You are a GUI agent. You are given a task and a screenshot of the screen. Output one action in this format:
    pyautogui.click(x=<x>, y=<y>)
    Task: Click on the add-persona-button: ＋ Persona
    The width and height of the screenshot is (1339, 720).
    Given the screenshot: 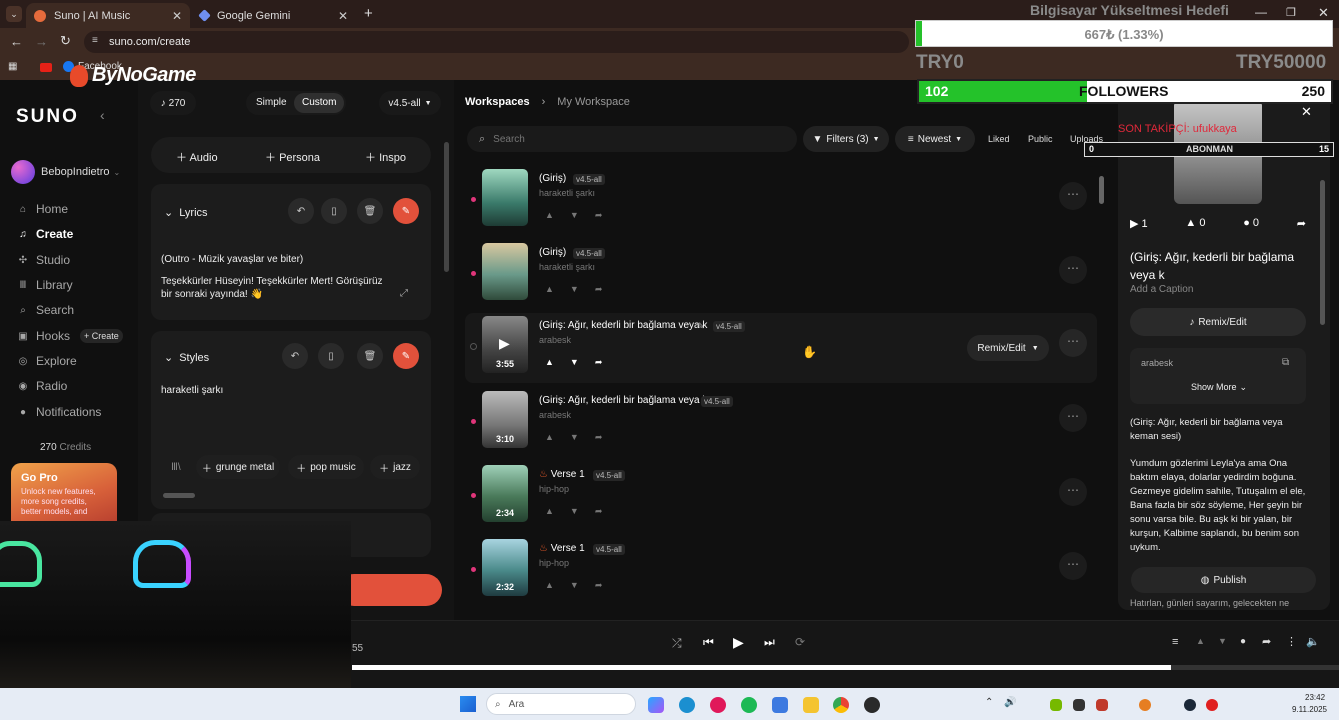 What is the action you would take?
    pyautogui.click(x=292, y=157)
    